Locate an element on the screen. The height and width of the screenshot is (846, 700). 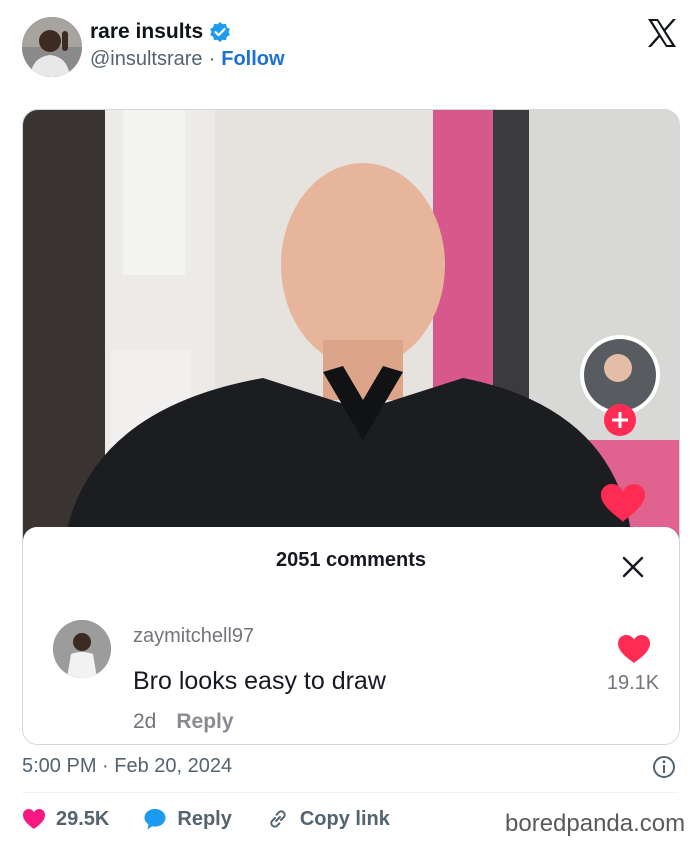
author-handle-row: @insultsrare · Follow is located at coordinates (187, 59).